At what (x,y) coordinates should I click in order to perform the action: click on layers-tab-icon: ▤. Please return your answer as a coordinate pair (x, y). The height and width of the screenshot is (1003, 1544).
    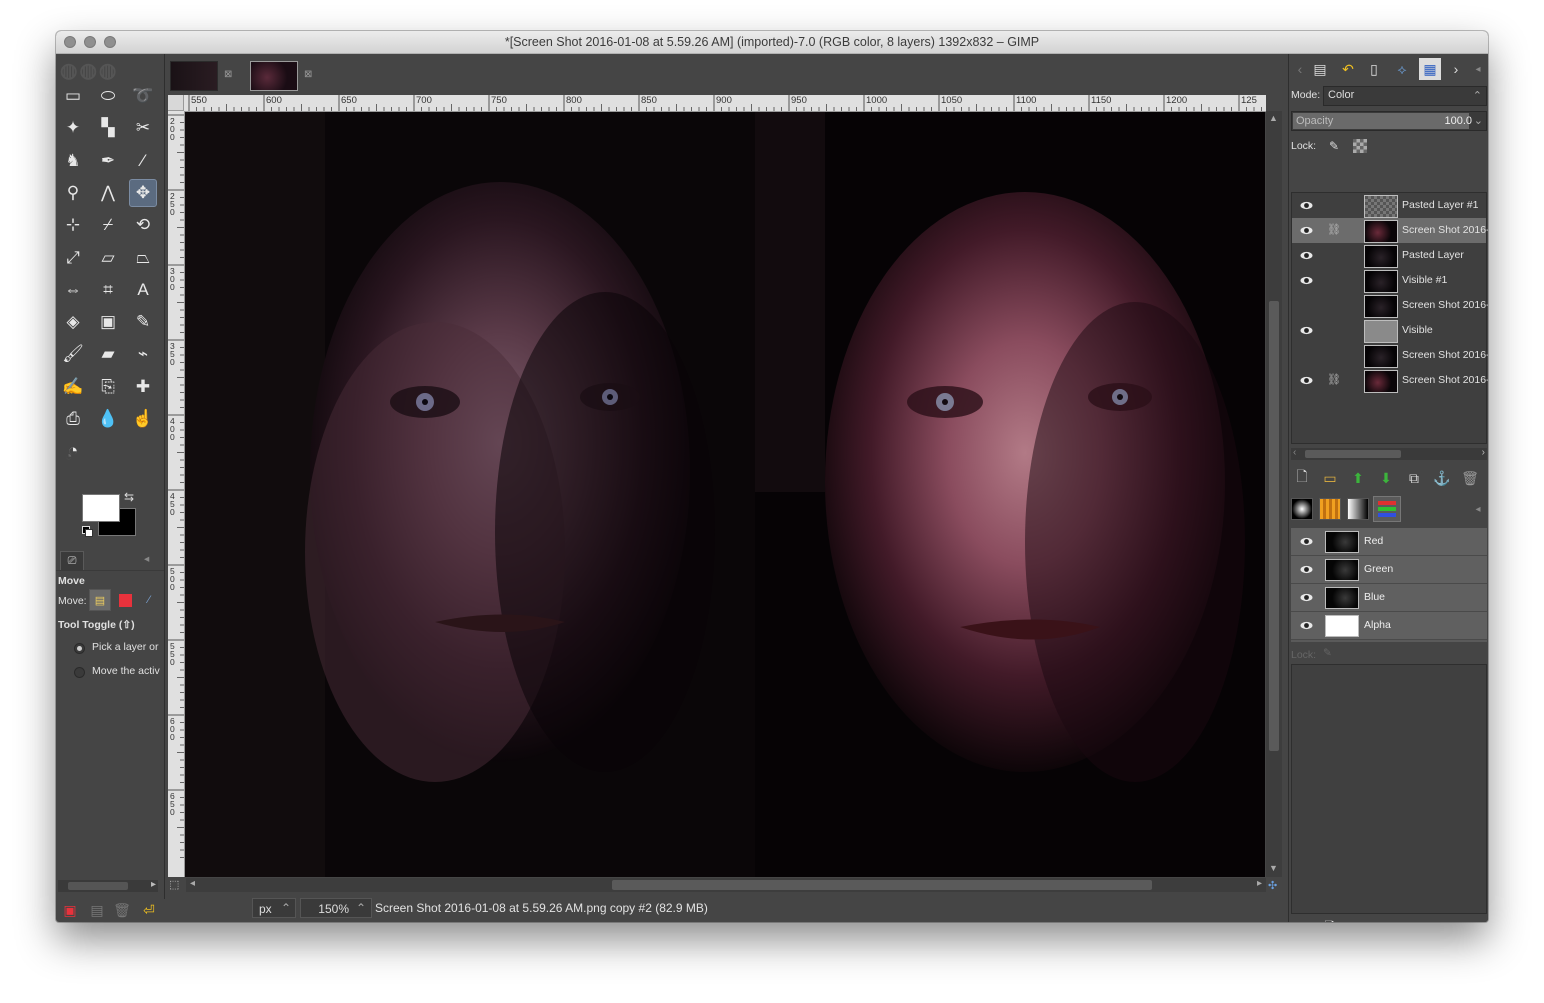
    Looking at the image, I should click on (1320, 69).